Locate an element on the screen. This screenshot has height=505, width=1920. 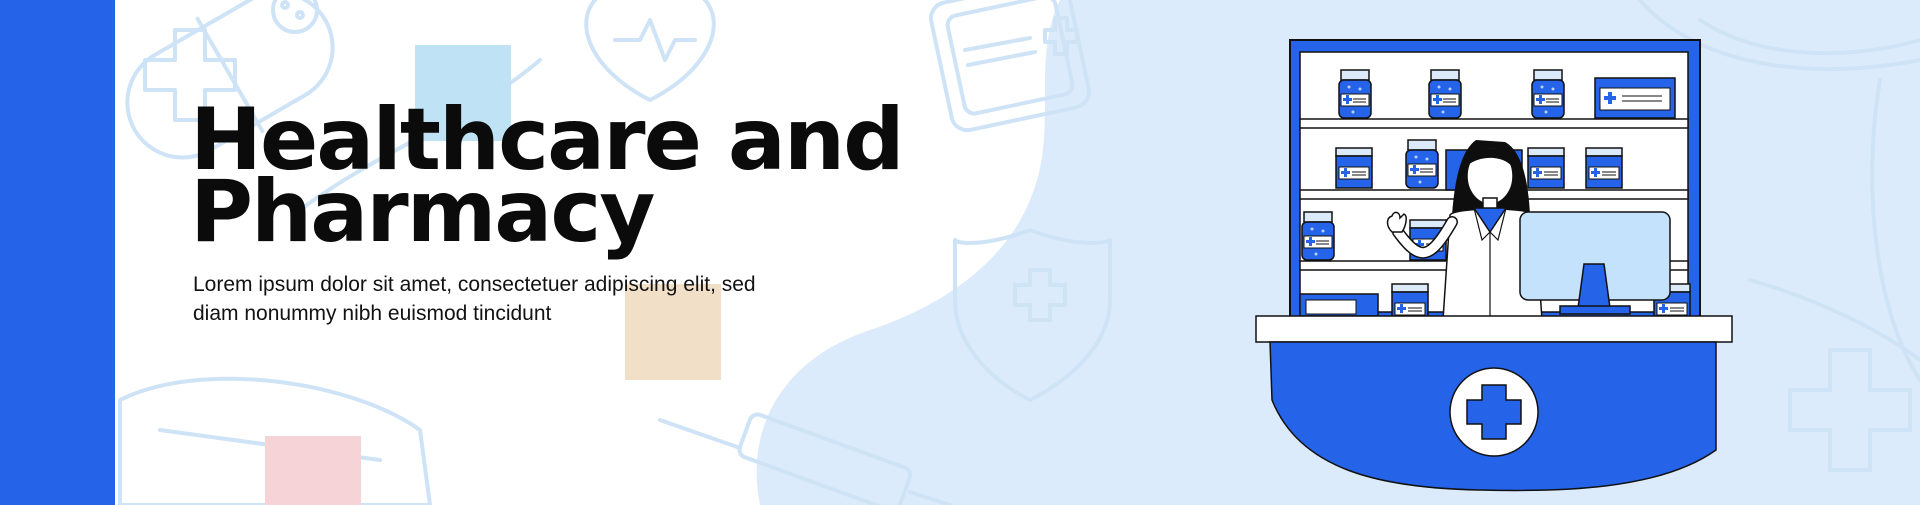
pharmacy-counter is located at coordinates (1494, 403).